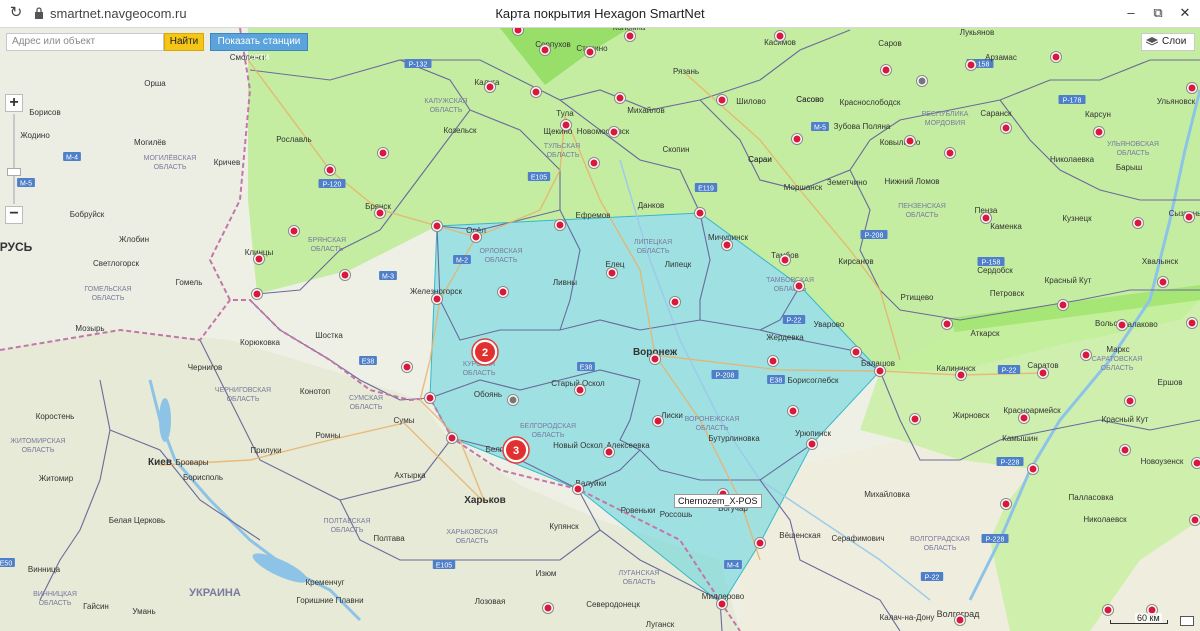 The image size is (1200, 631). I want to click on search-input: Адрес или объект, so click(85, 42).